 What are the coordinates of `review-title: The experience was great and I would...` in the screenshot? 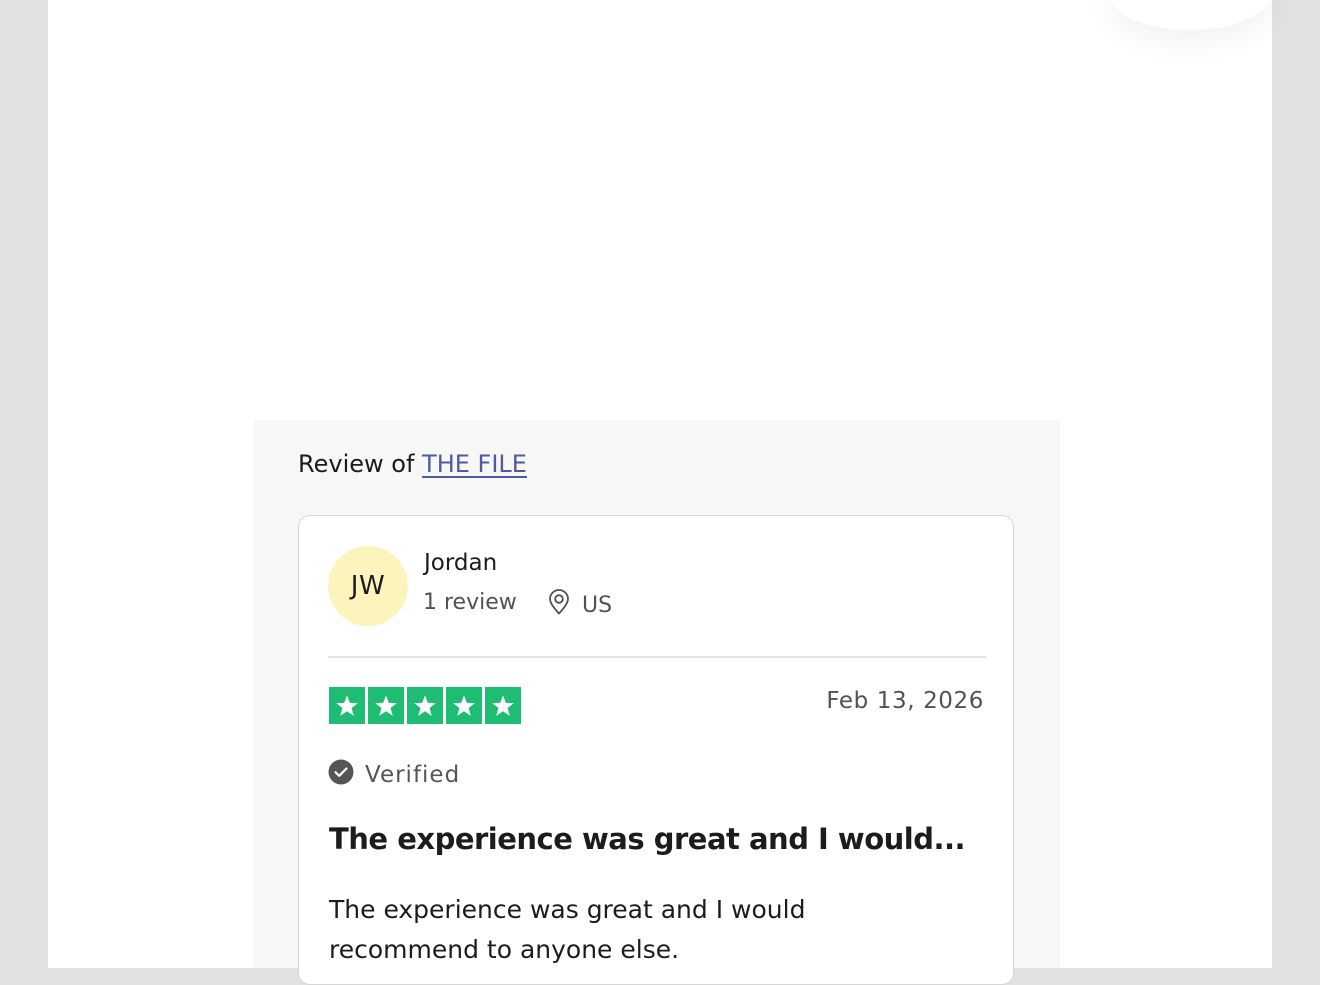 It's located at (647, 839).